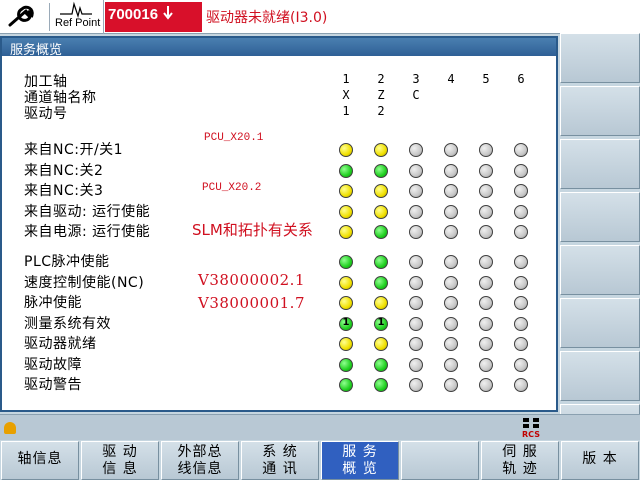  Describe the element at coordinates (133, 14) in the screenshot. I see `alarm-number: 700016` at that location.